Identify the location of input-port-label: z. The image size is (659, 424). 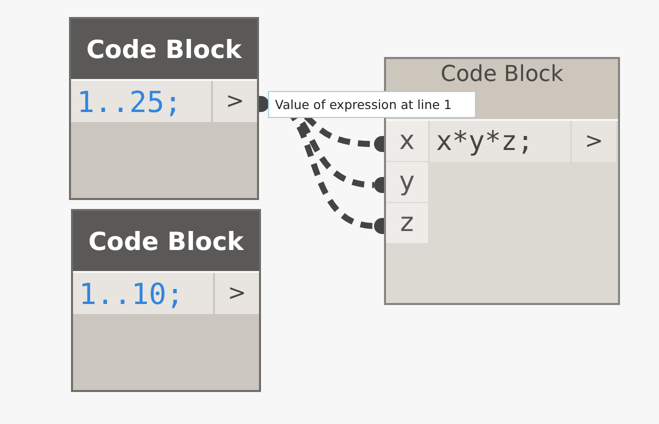
(407, 223).